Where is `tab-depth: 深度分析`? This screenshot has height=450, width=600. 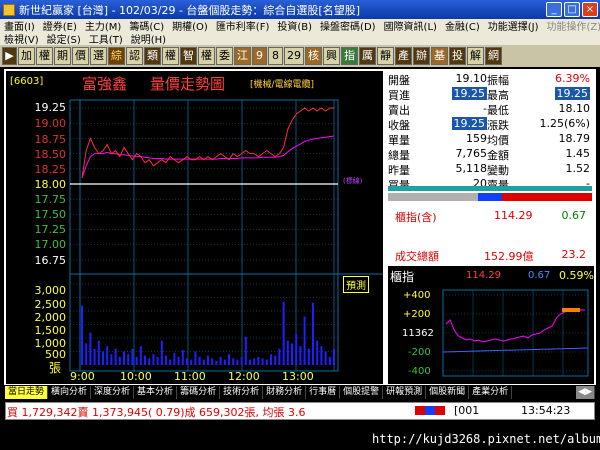 tab-depth: 深度分析 is located at coordinates (113, 392).